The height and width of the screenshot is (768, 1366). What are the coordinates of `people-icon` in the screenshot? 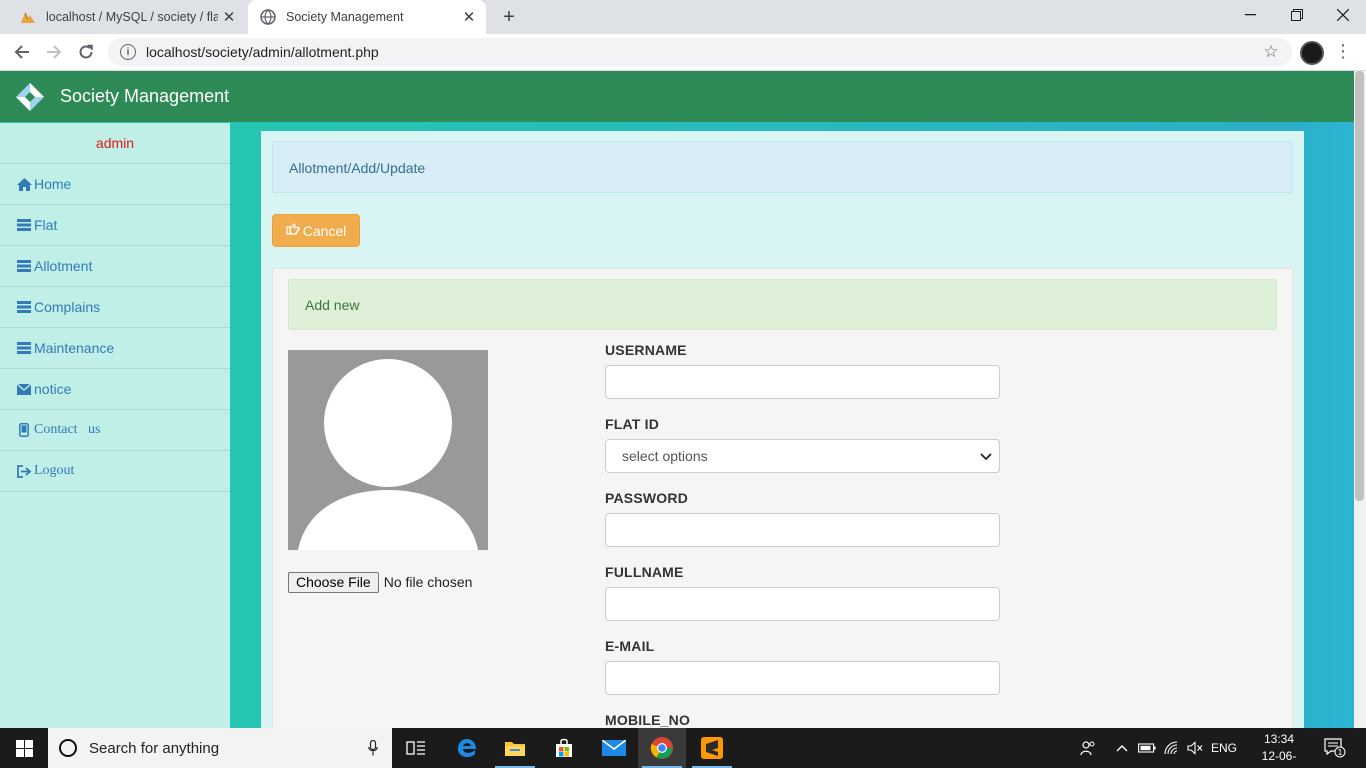 It's located at (1088, 748).